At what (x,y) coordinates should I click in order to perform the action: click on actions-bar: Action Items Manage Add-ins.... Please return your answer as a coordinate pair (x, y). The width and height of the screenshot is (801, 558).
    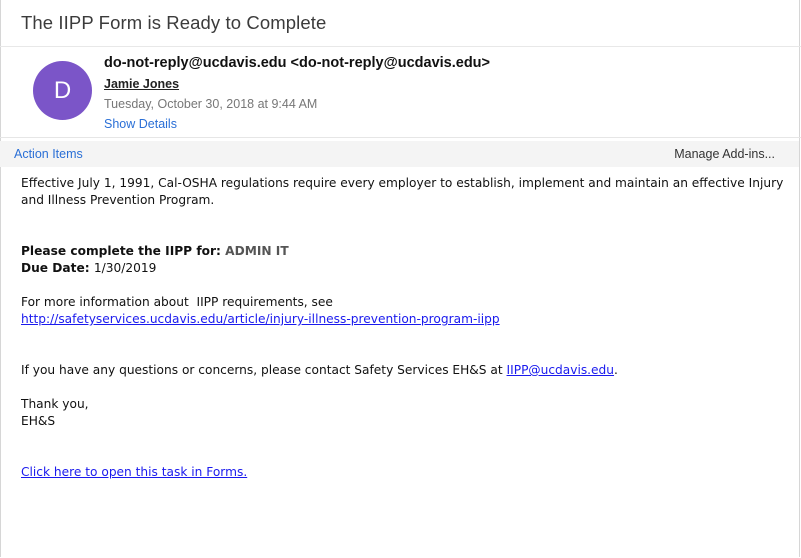
    Looking at the image, I should click on (399, 154).